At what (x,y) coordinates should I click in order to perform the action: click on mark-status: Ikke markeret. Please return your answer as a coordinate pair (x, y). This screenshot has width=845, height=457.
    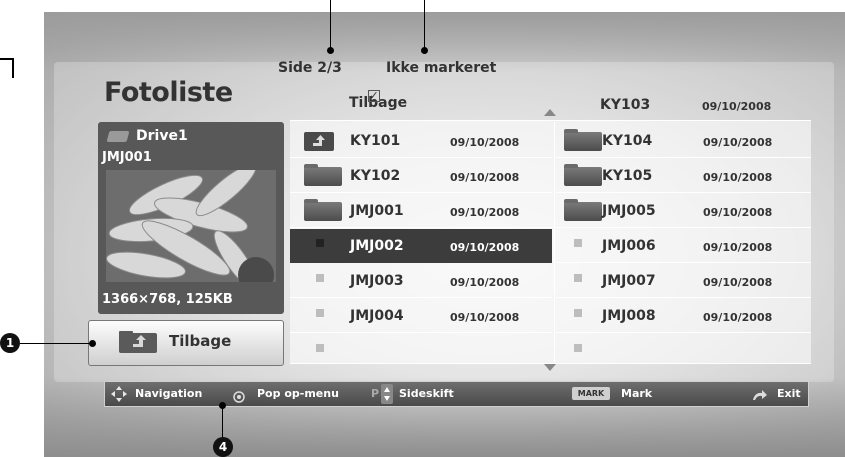
    Looking at the image, I should click on (441, 68).